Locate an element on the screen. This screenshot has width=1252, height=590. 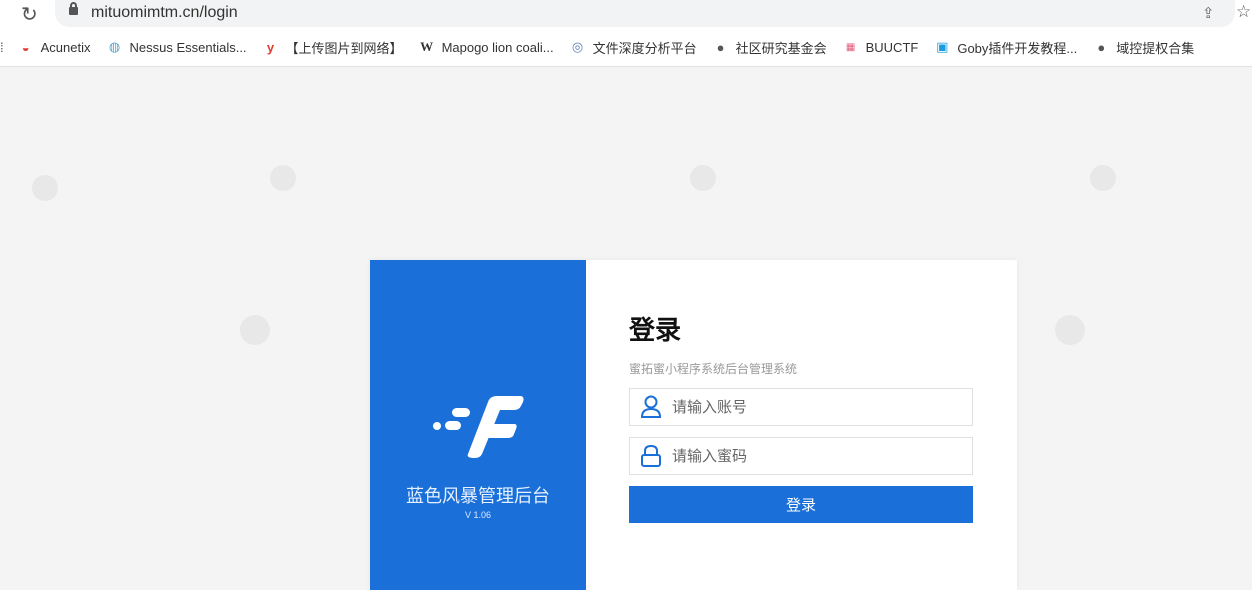
apps-icon: ⁞ is located at coordinates (2, 47).